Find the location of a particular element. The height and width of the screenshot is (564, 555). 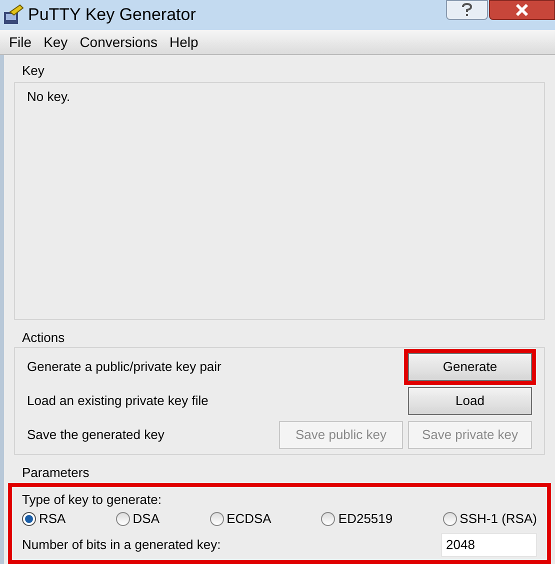

bits-label: Number of bits in a generated key: is located at coordinates (121, 545).